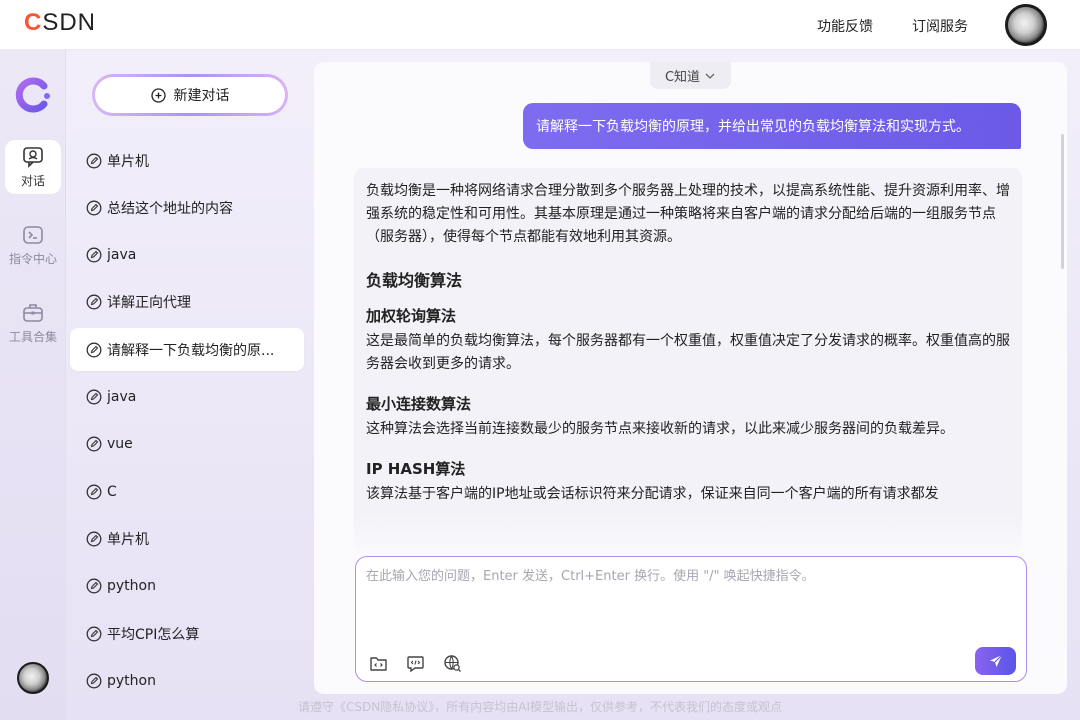 This screenshot has height=720, width=1080. What do you see at coordinates (33, 157) in the screenshot?
I see `chat-bubble-icon` at bounding box center [33, 157].